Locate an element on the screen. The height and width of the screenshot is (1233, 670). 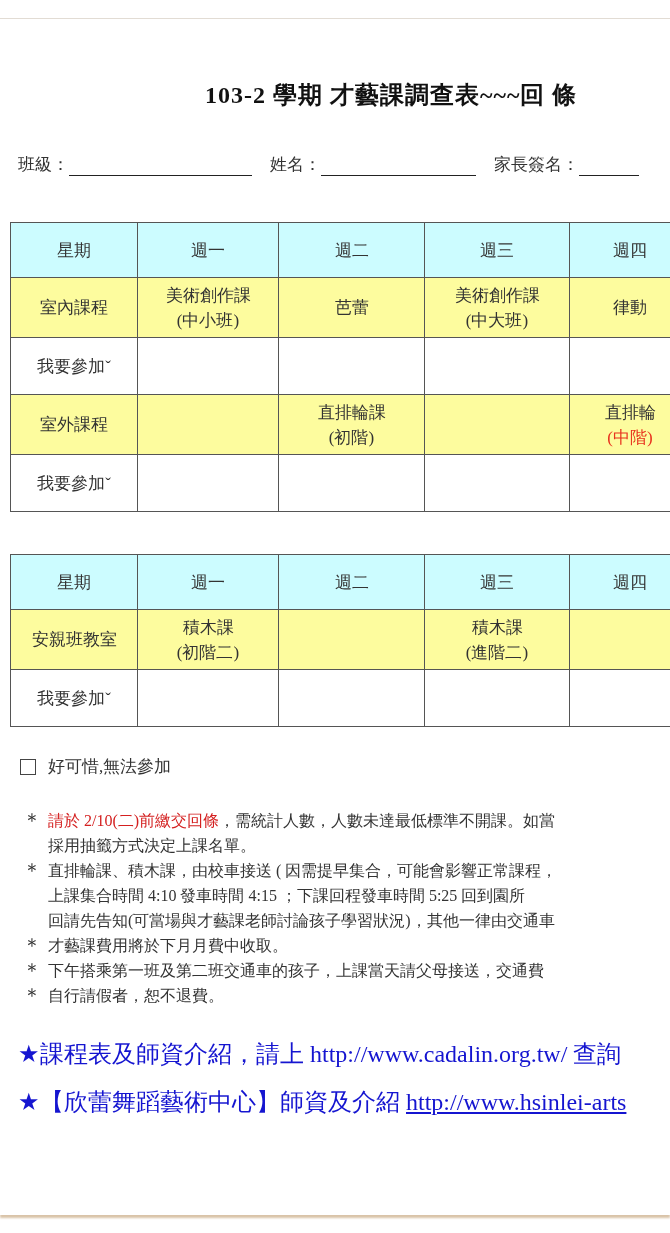
course-cell: 積木課 (初階二) is located at coordinates (208, 639).